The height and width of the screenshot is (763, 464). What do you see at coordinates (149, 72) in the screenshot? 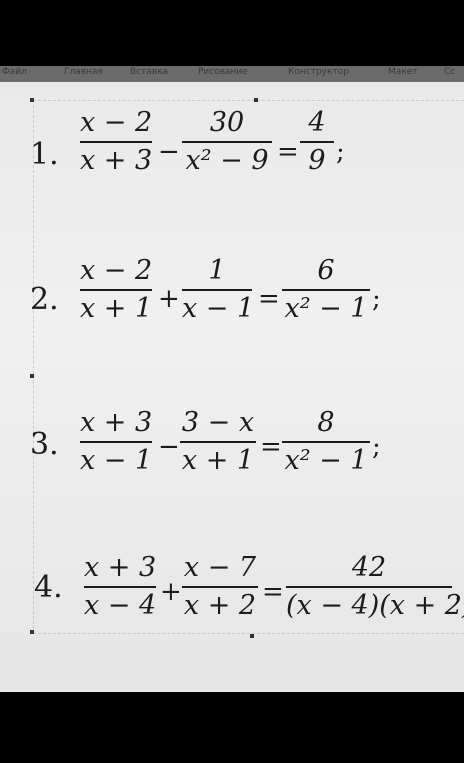
I see `tab-insert: Вставка` at bounding box center [149, 72].